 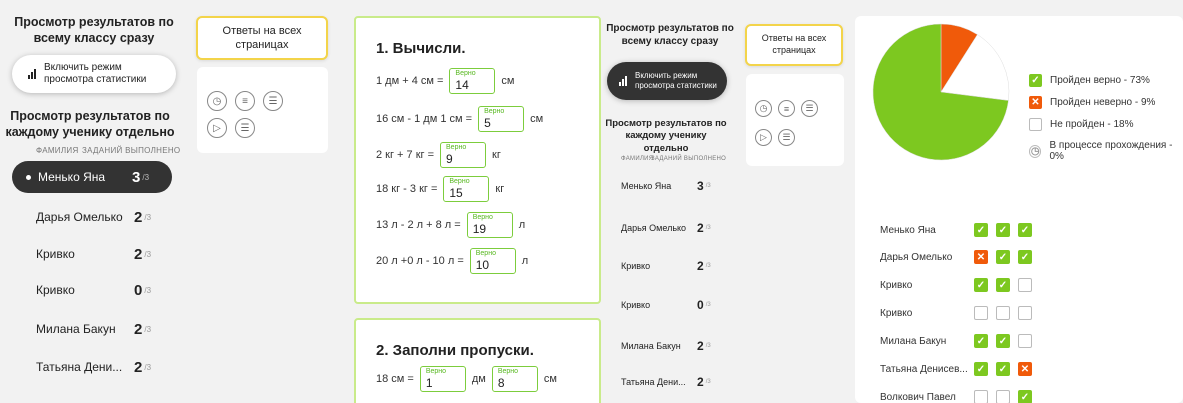 I want to click on answers-all-pages-label: Ответы на всех страницах, so click(x=794, y=44).